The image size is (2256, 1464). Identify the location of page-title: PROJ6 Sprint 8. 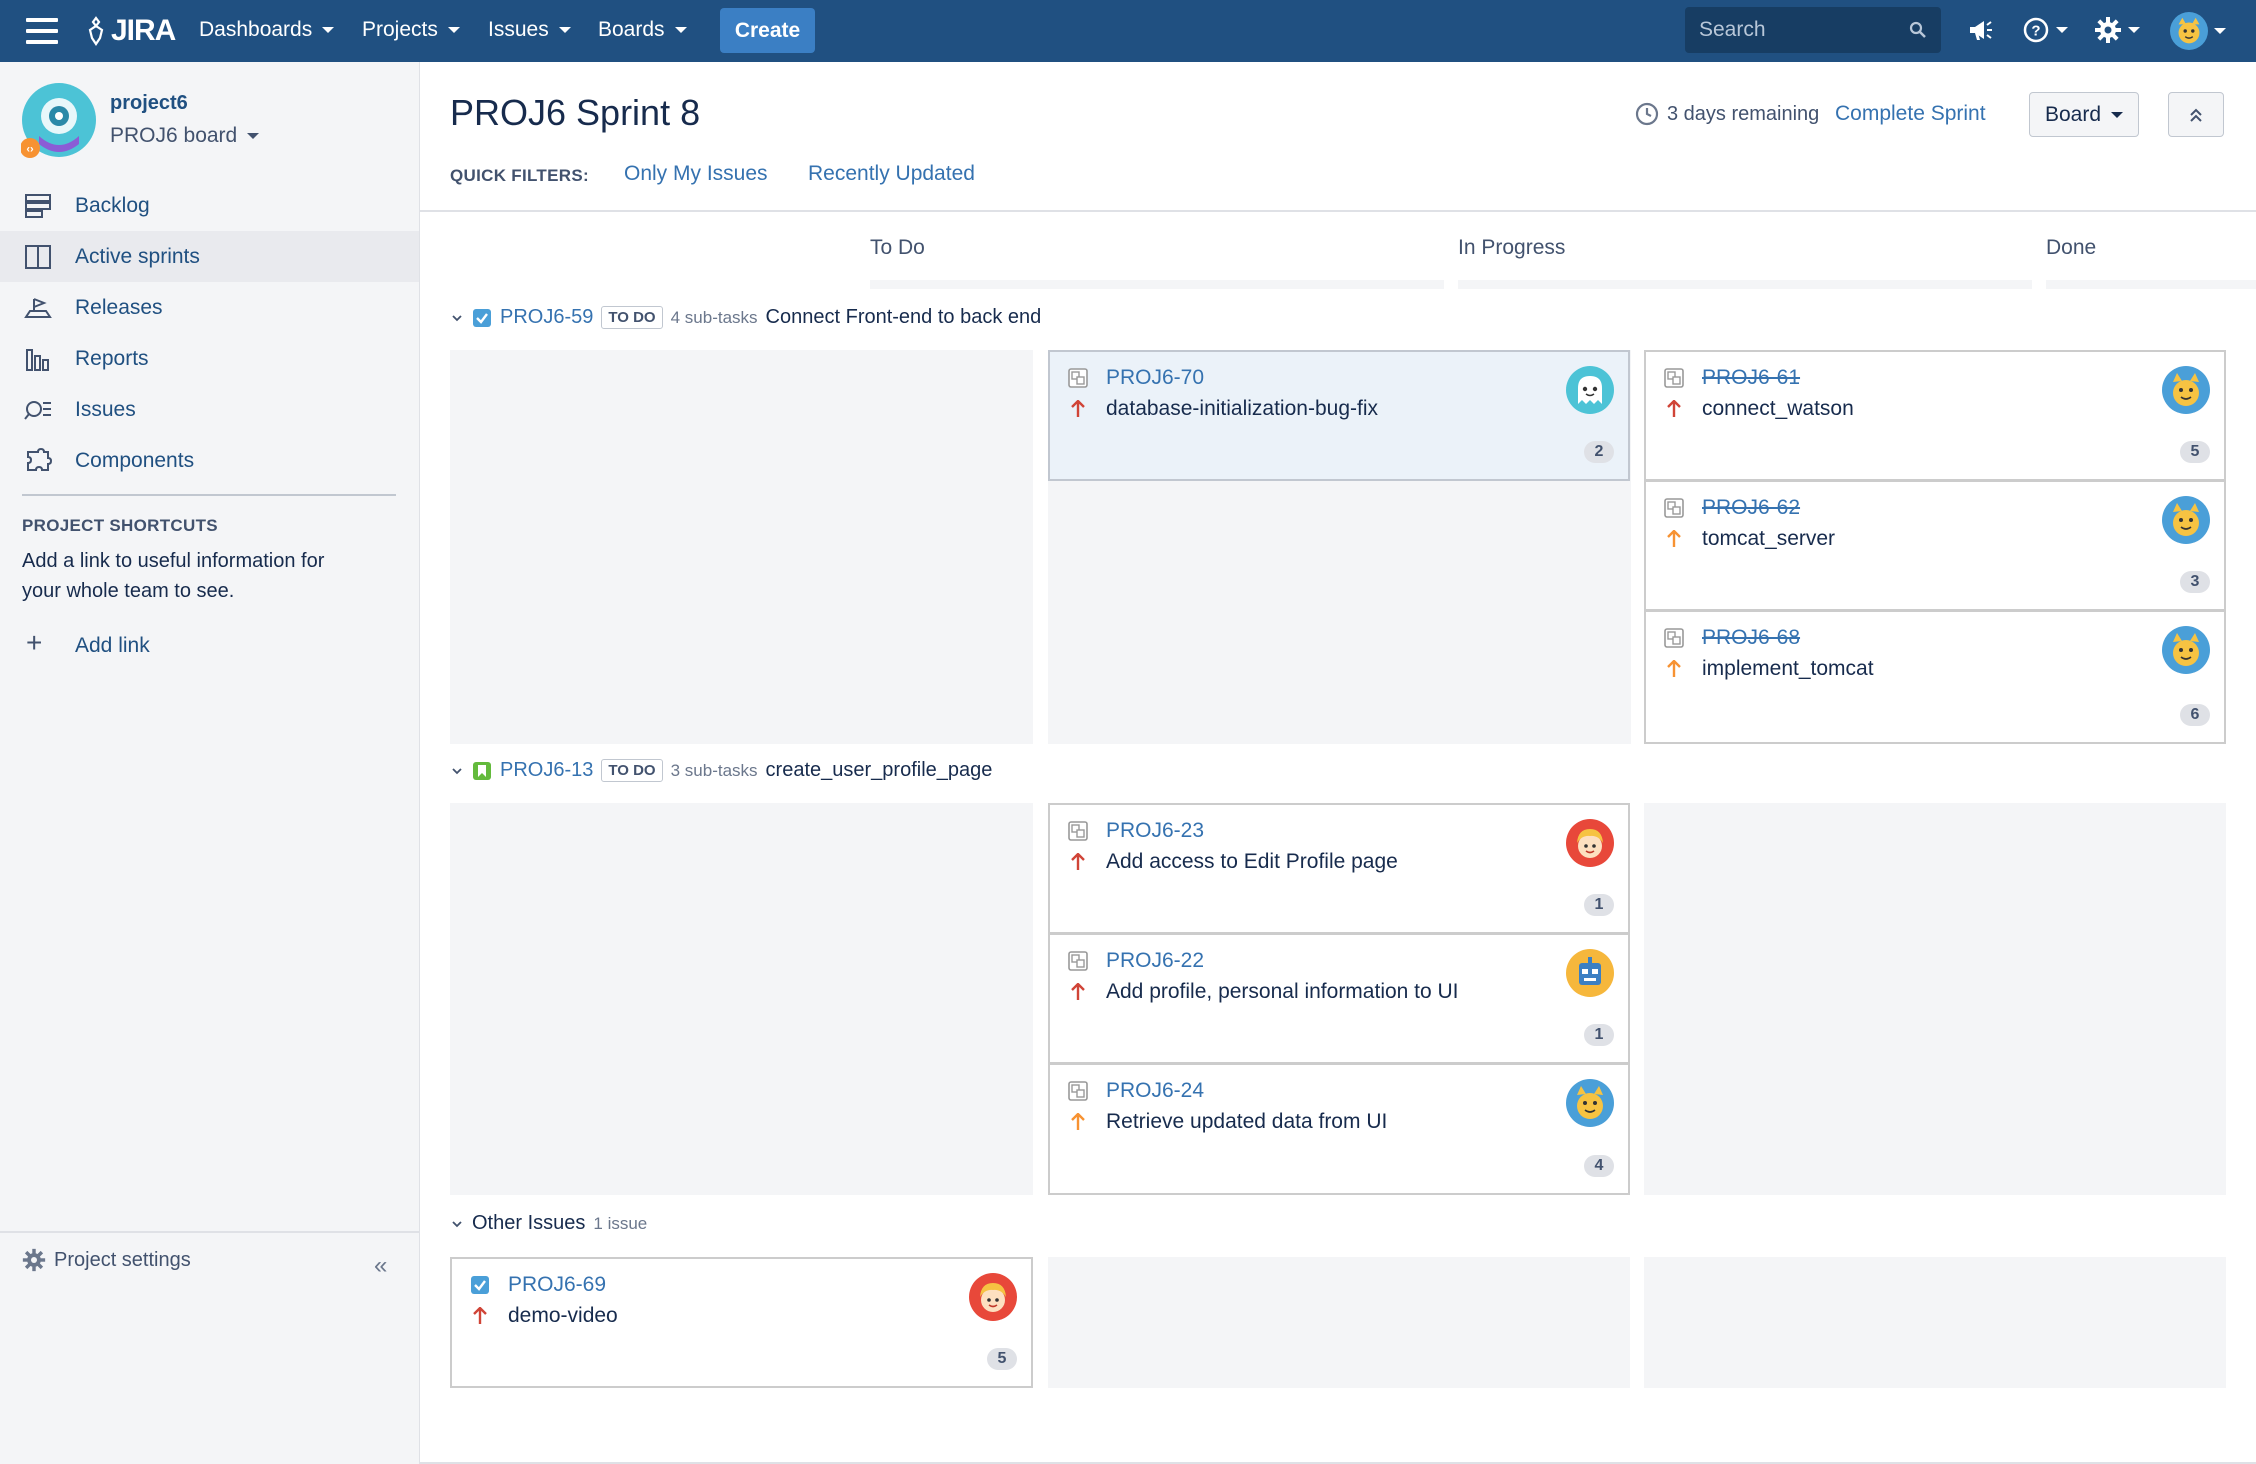
(575, 112).